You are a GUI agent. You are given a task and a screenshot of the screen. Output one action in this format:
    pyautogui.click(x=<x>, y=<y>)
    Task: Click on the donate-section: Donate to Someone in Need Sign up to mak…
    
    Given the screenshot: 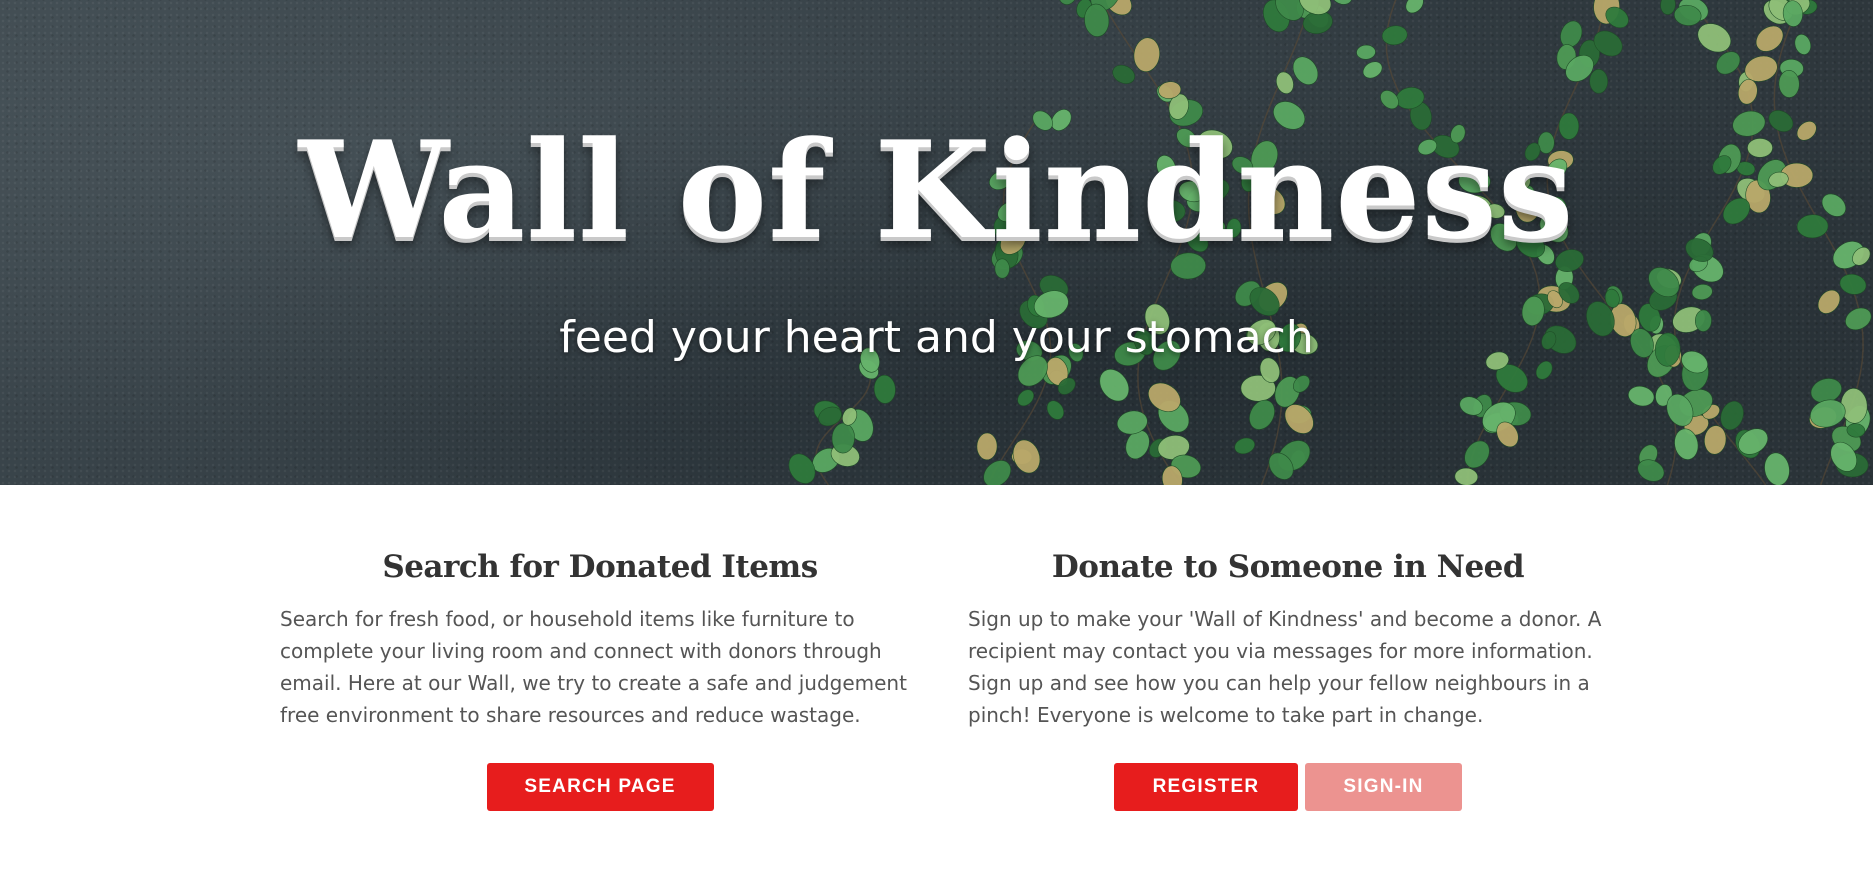 What is the action you would take?
    pyautogui.click(x=1288, y=648)
    